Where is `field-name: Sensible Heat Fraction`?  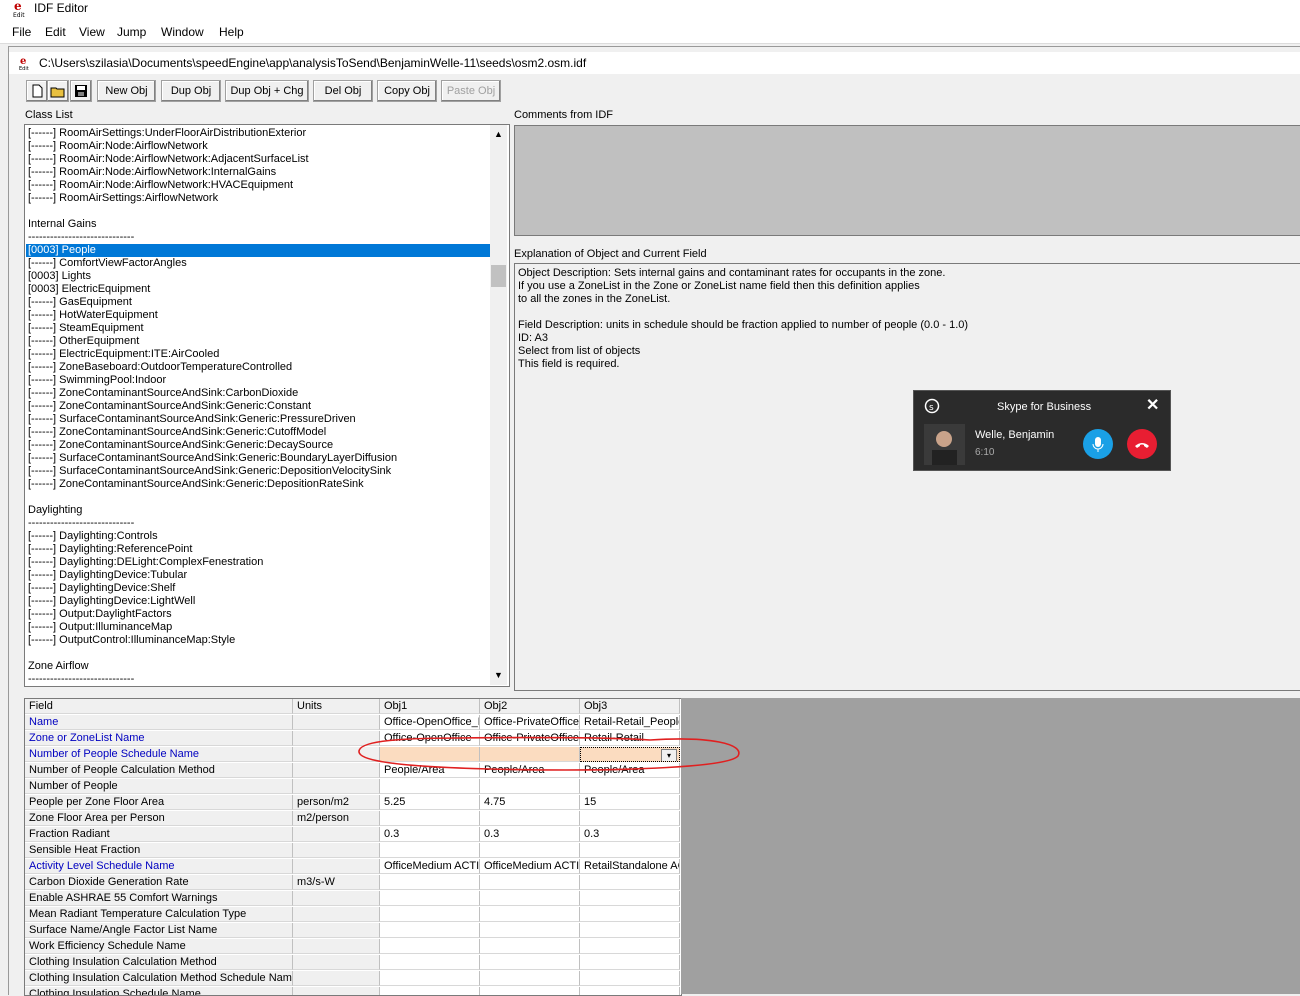 field-name: Sensible Heat Fraction is located at coordinates (159, 850).